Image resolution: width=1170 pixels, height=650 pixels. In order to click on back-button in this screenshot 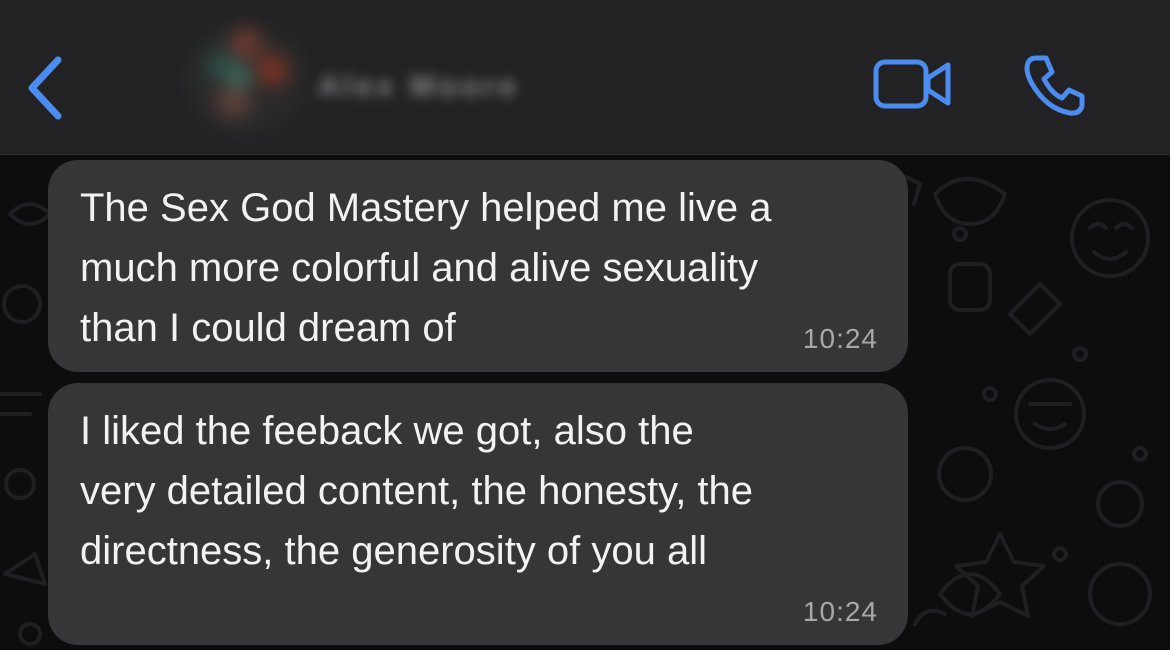, I will do `click(46, 88)`.